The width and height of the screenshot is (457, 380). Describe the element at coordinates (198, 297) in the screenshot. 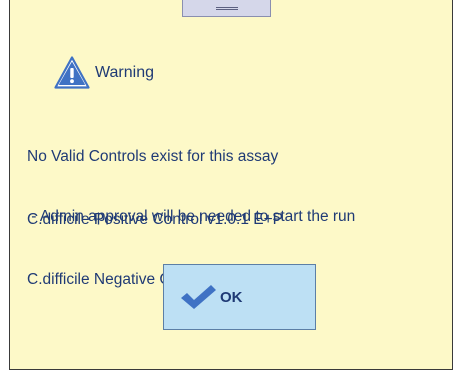

I see `checkmark-icon` at that location.